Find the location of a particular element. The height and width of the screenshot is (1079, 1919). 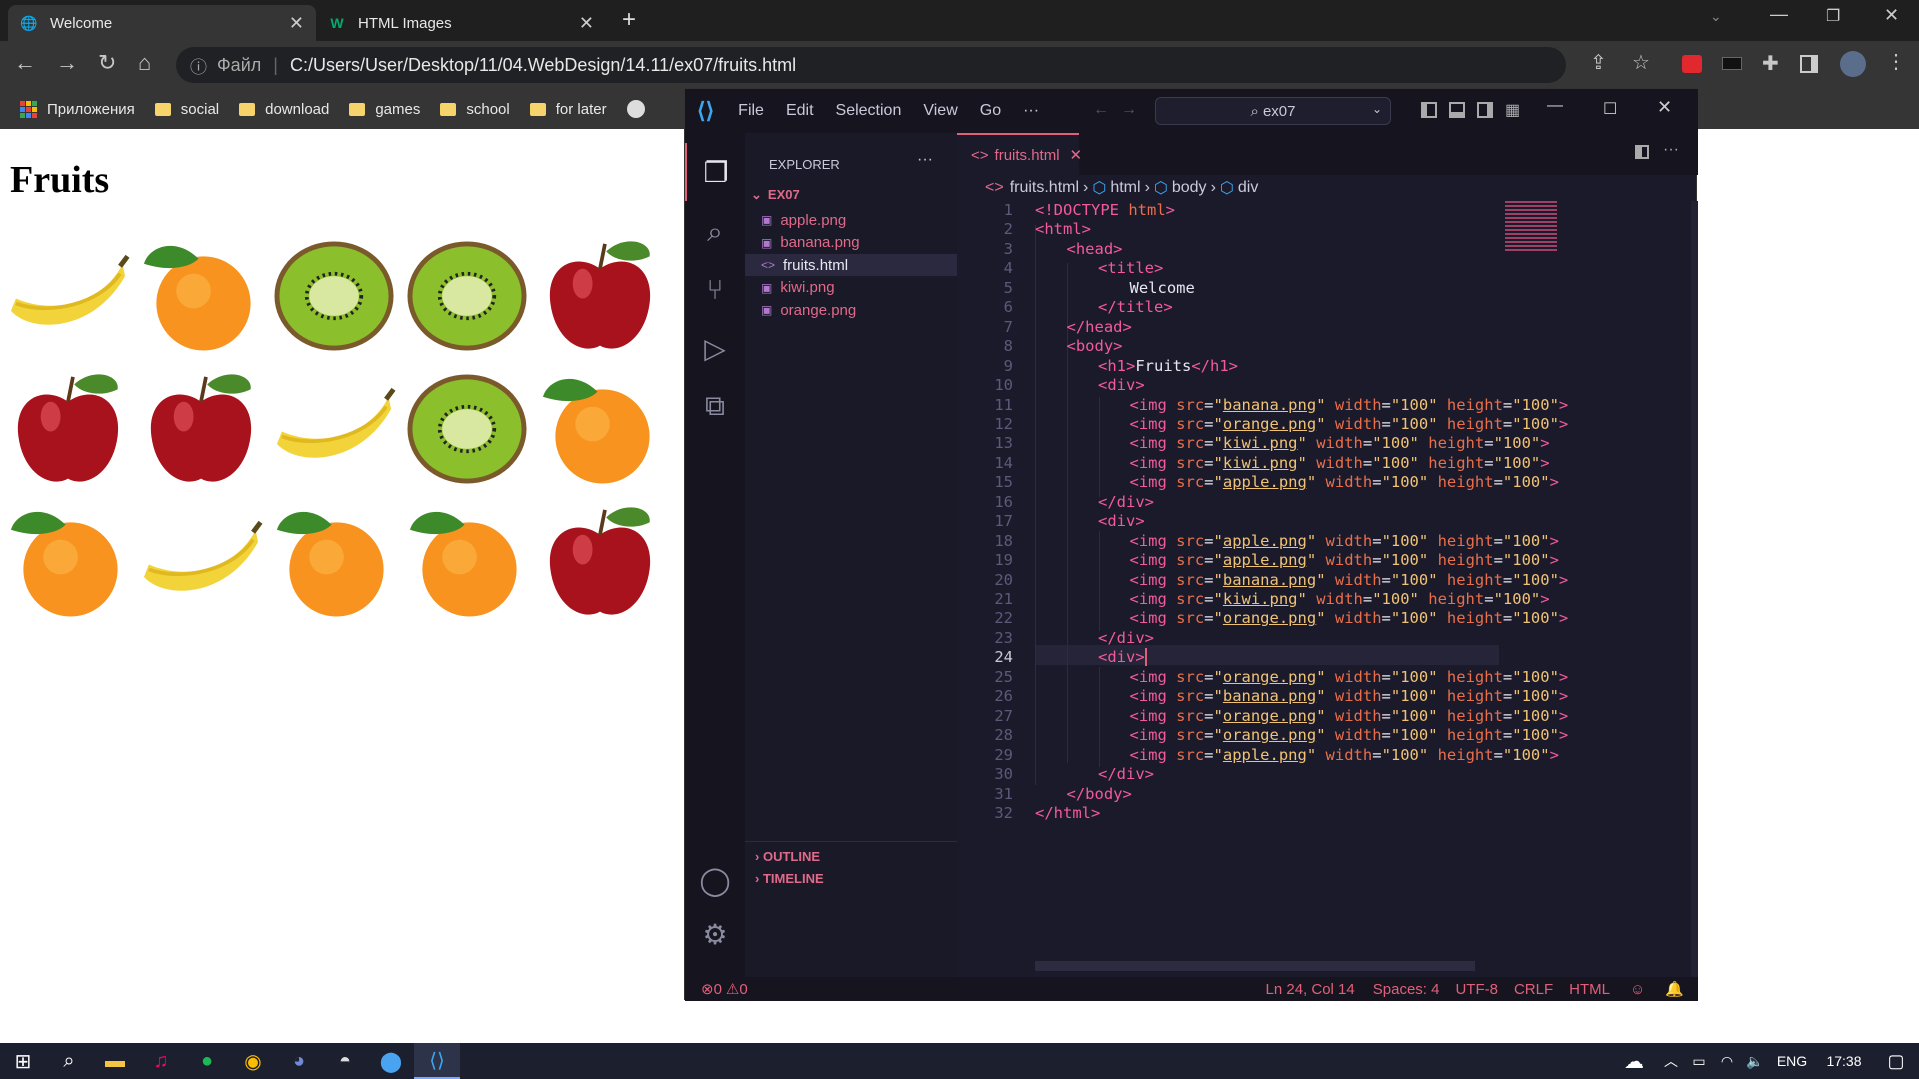

reload-icon: ↻ is located at coordinates (107, 63).